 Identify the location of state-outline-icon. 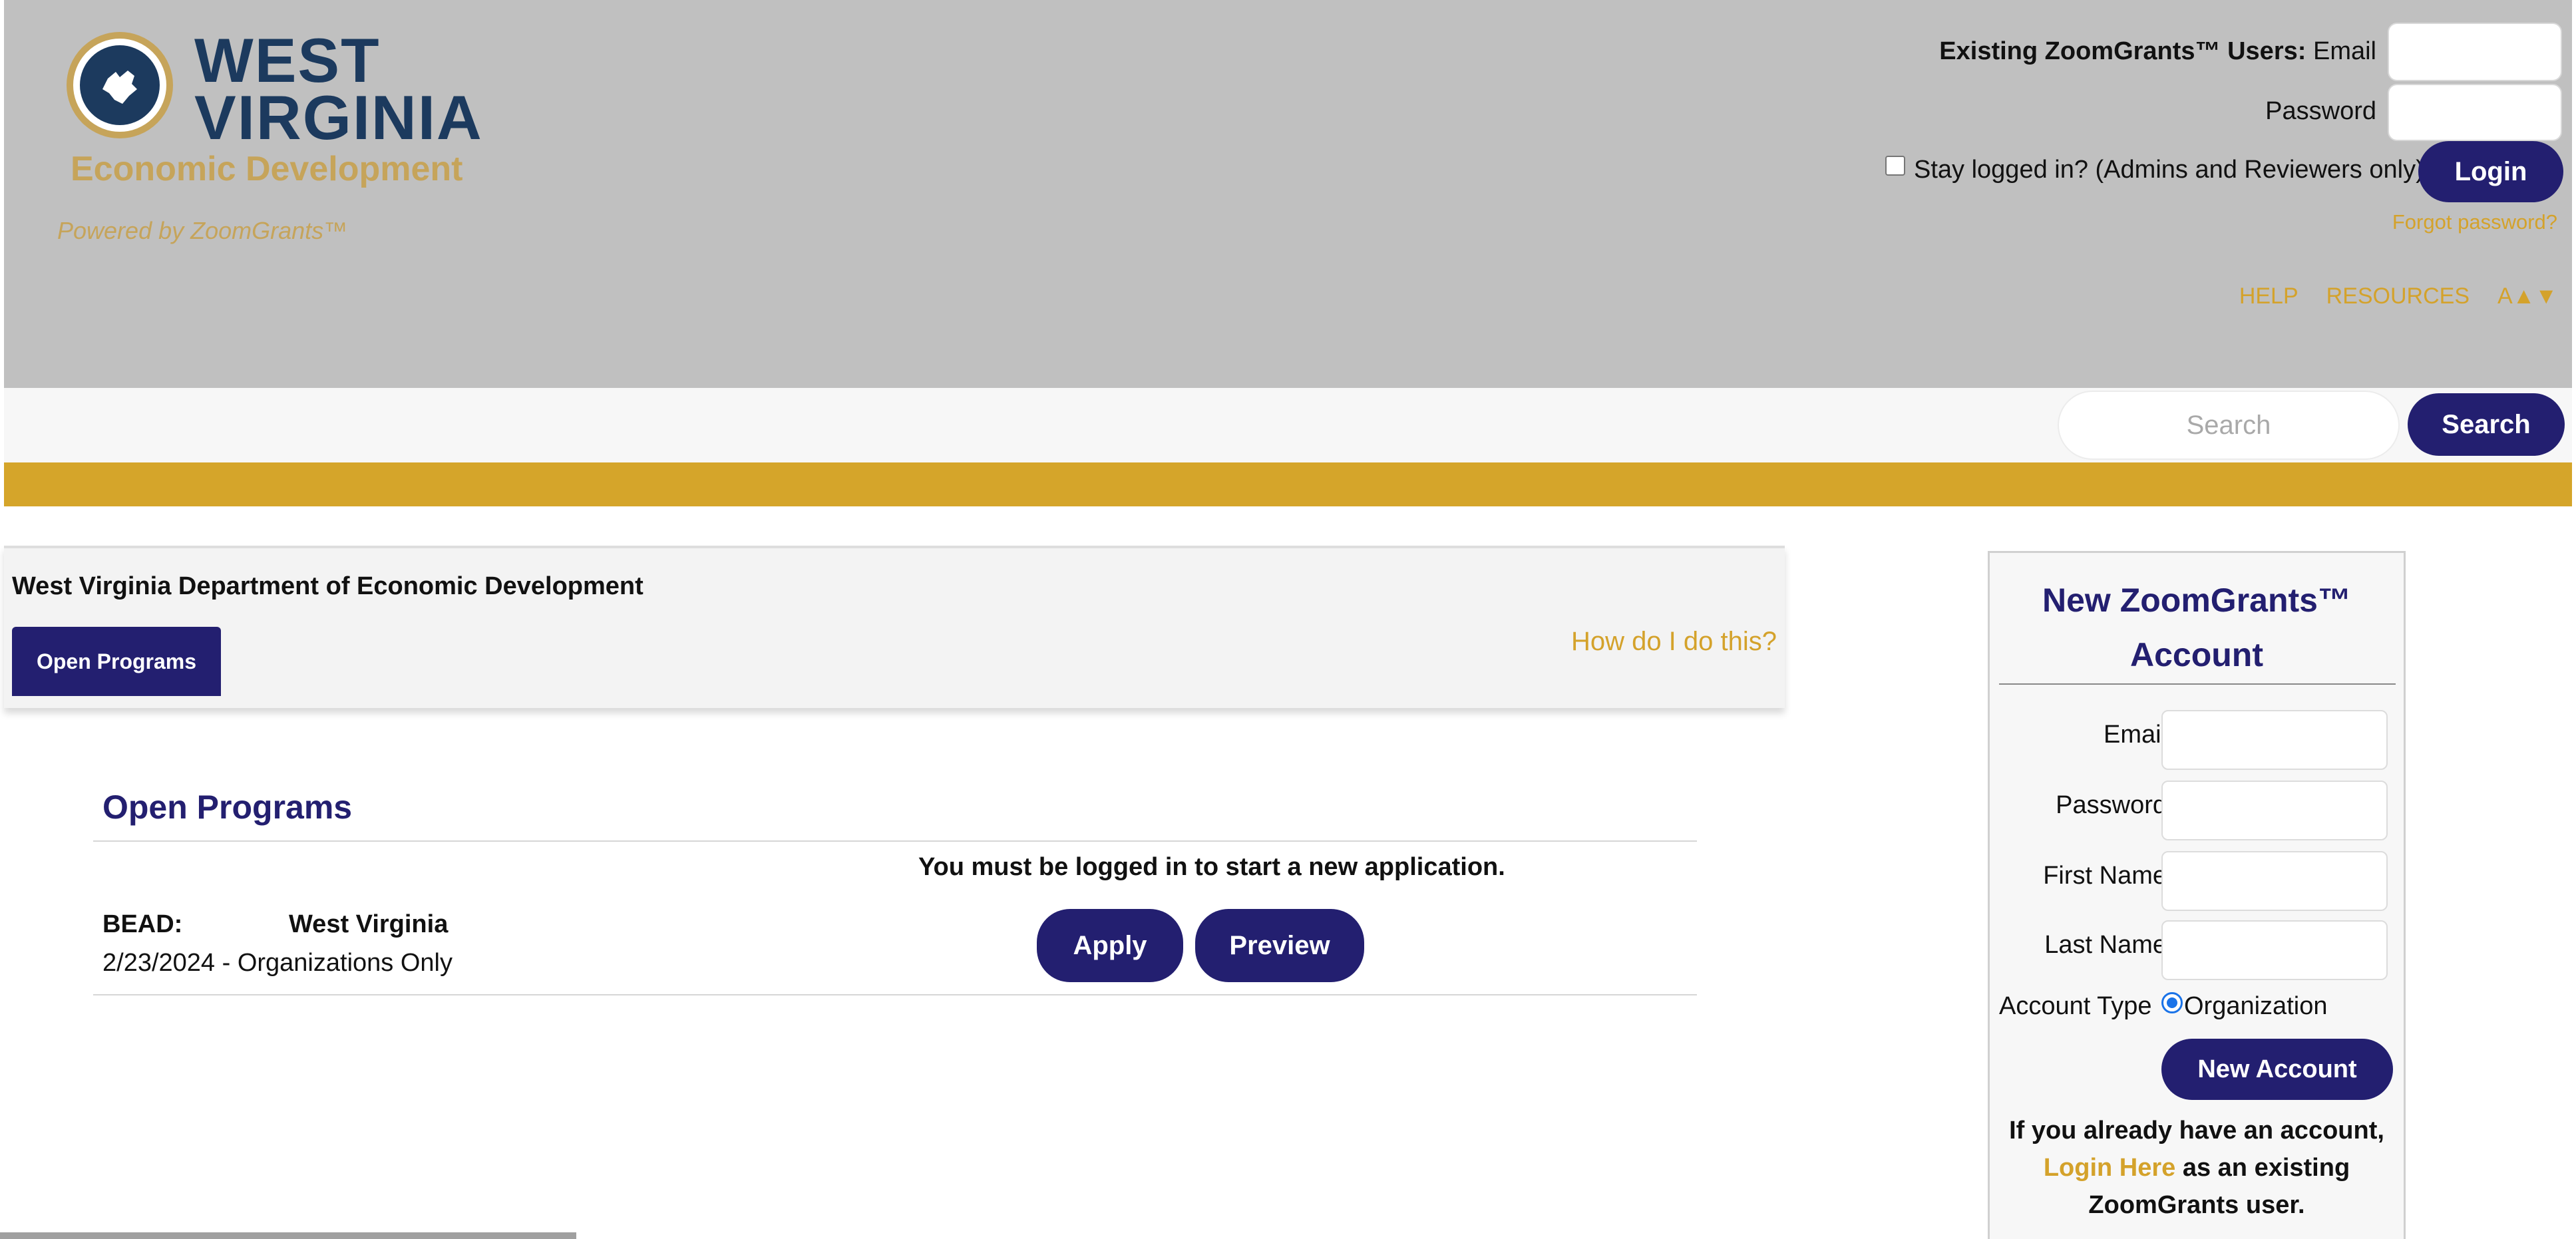
(119, 87).